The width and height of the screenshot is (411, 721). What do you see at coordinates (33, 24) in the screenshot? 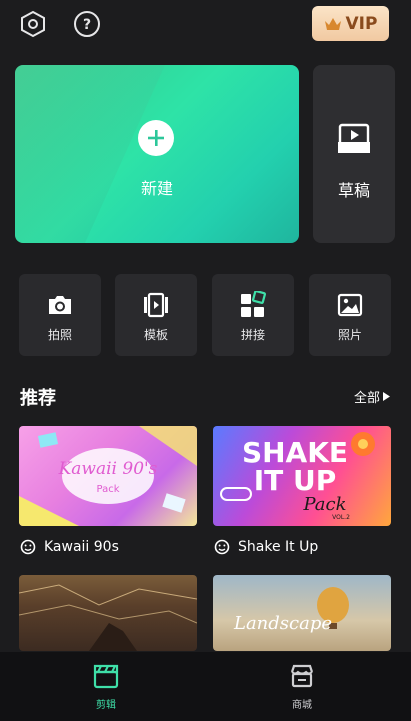
I see `settings-icon` at bounding box center [33, 24].